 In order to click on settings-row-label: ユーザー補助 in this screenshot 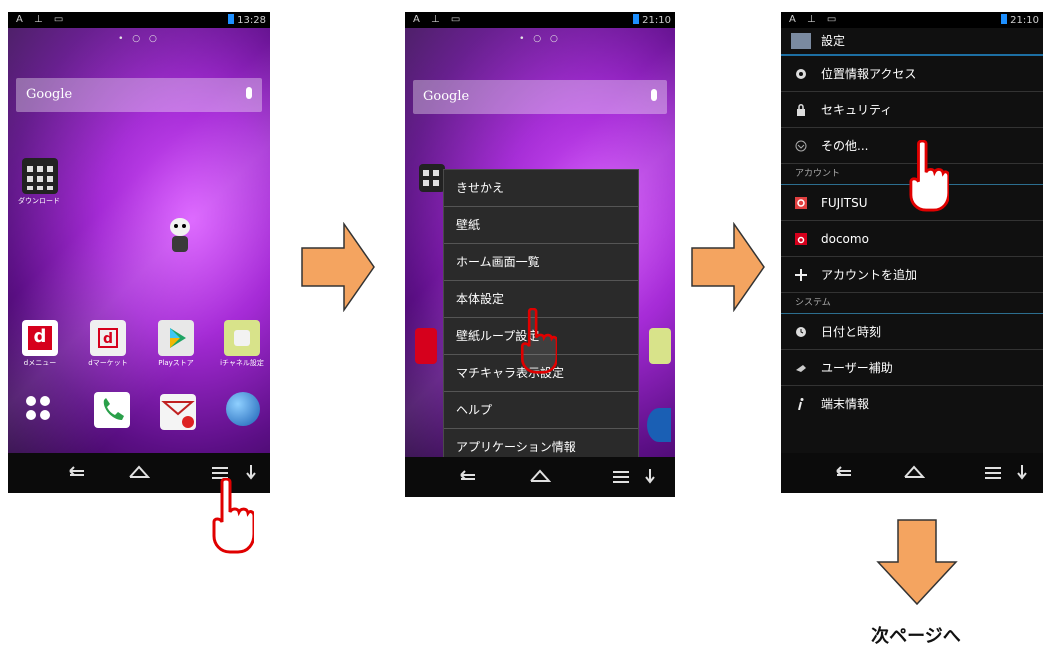, I will do `click(857, 368)`.